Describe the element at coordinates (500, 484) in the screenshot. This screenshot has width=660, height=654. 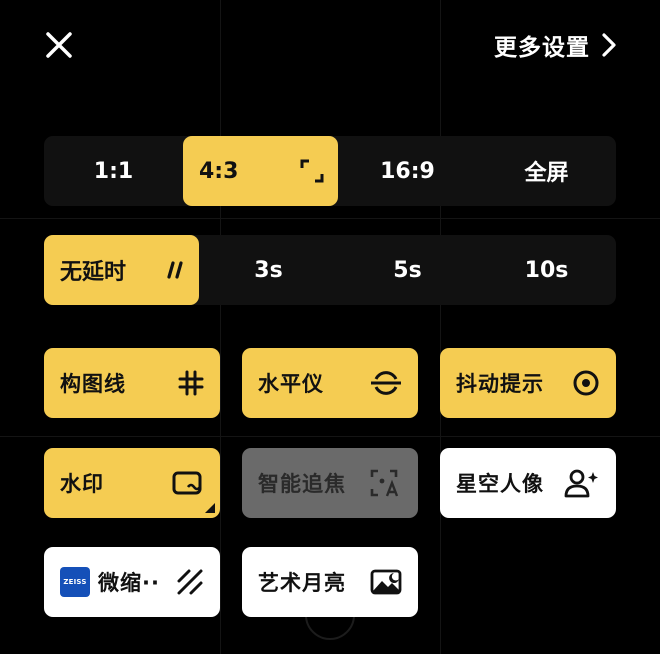
I see `tile-label: 星空人像` at that location.